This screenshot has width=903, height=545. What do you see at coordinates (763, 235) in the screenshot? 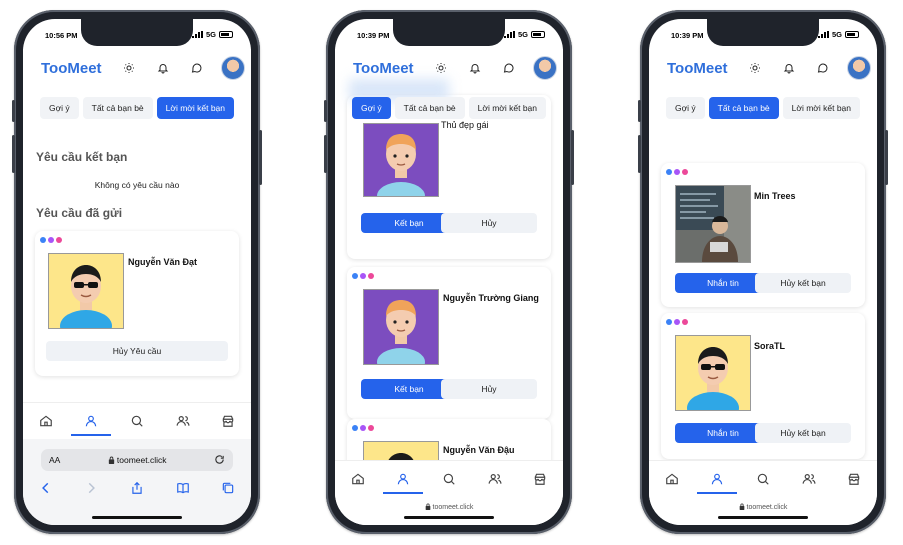
I see `friend-card: Min Trees Nhắn tin Hủy kết bạn` at bounding box center [763, 235].